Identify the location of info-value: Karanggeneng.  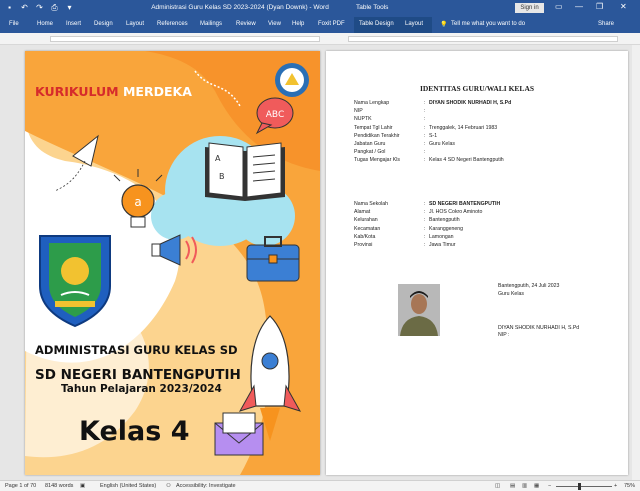
(446, 228).